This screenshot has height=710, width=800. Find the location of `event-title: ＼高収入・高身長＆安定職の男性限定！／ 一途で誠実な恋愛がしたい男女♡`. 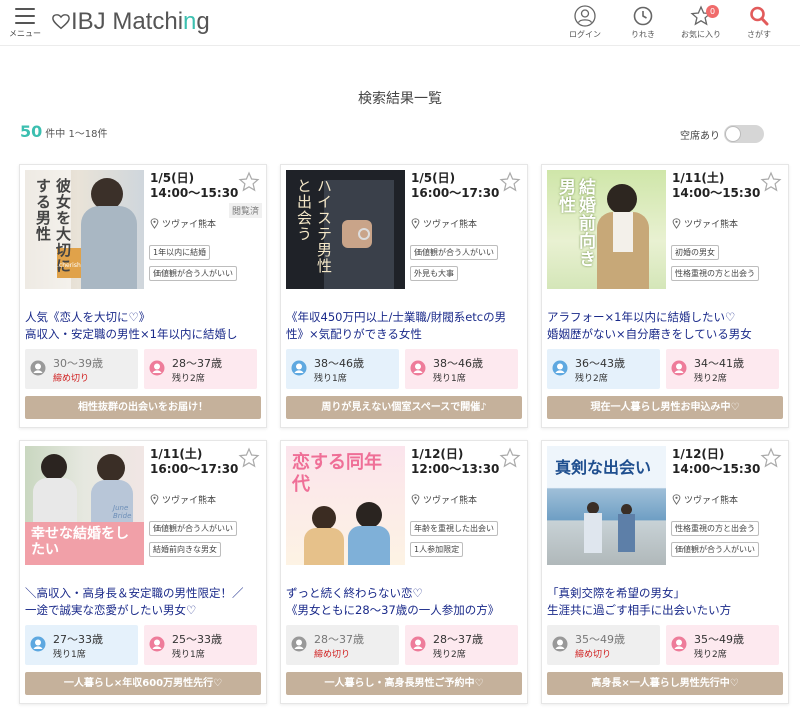

event-title: ＼高収入・高身長＆安定職の男性限定！／ 一途で誠実な恋愛がしたい男女♡ is located at coordinates (144, 602).